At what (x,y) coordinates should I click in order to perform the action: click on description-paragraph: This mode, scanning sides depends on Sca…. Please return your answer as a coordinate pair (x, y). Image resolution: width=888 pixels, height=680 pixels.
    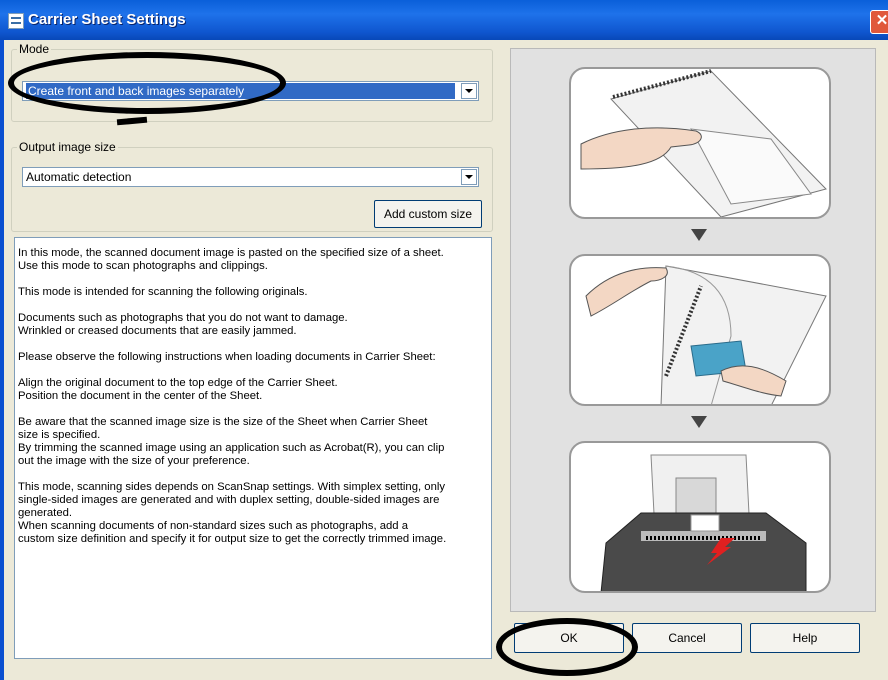
    Looking at the image, I should click on (232, 513).